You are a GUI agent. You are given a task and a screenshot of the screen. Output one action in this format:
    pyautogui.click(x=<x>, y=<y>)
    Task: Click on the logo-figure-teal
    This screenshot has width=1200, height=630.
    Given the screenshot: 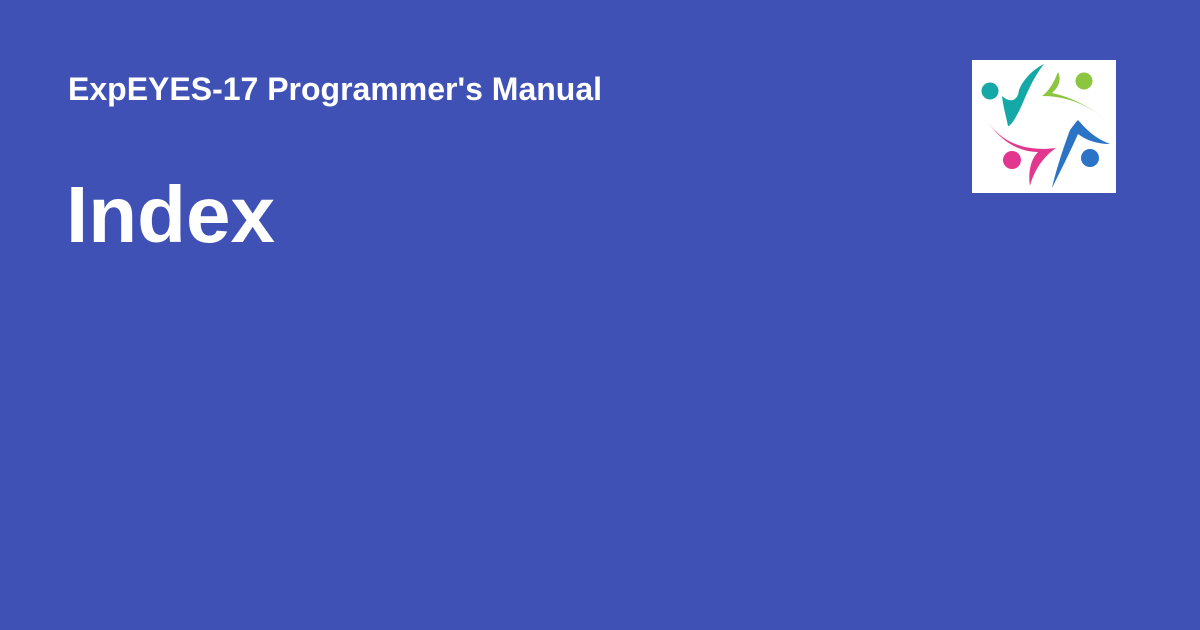 What is the action you would take?
    pyautogui.click(x=1012, y=95)
    